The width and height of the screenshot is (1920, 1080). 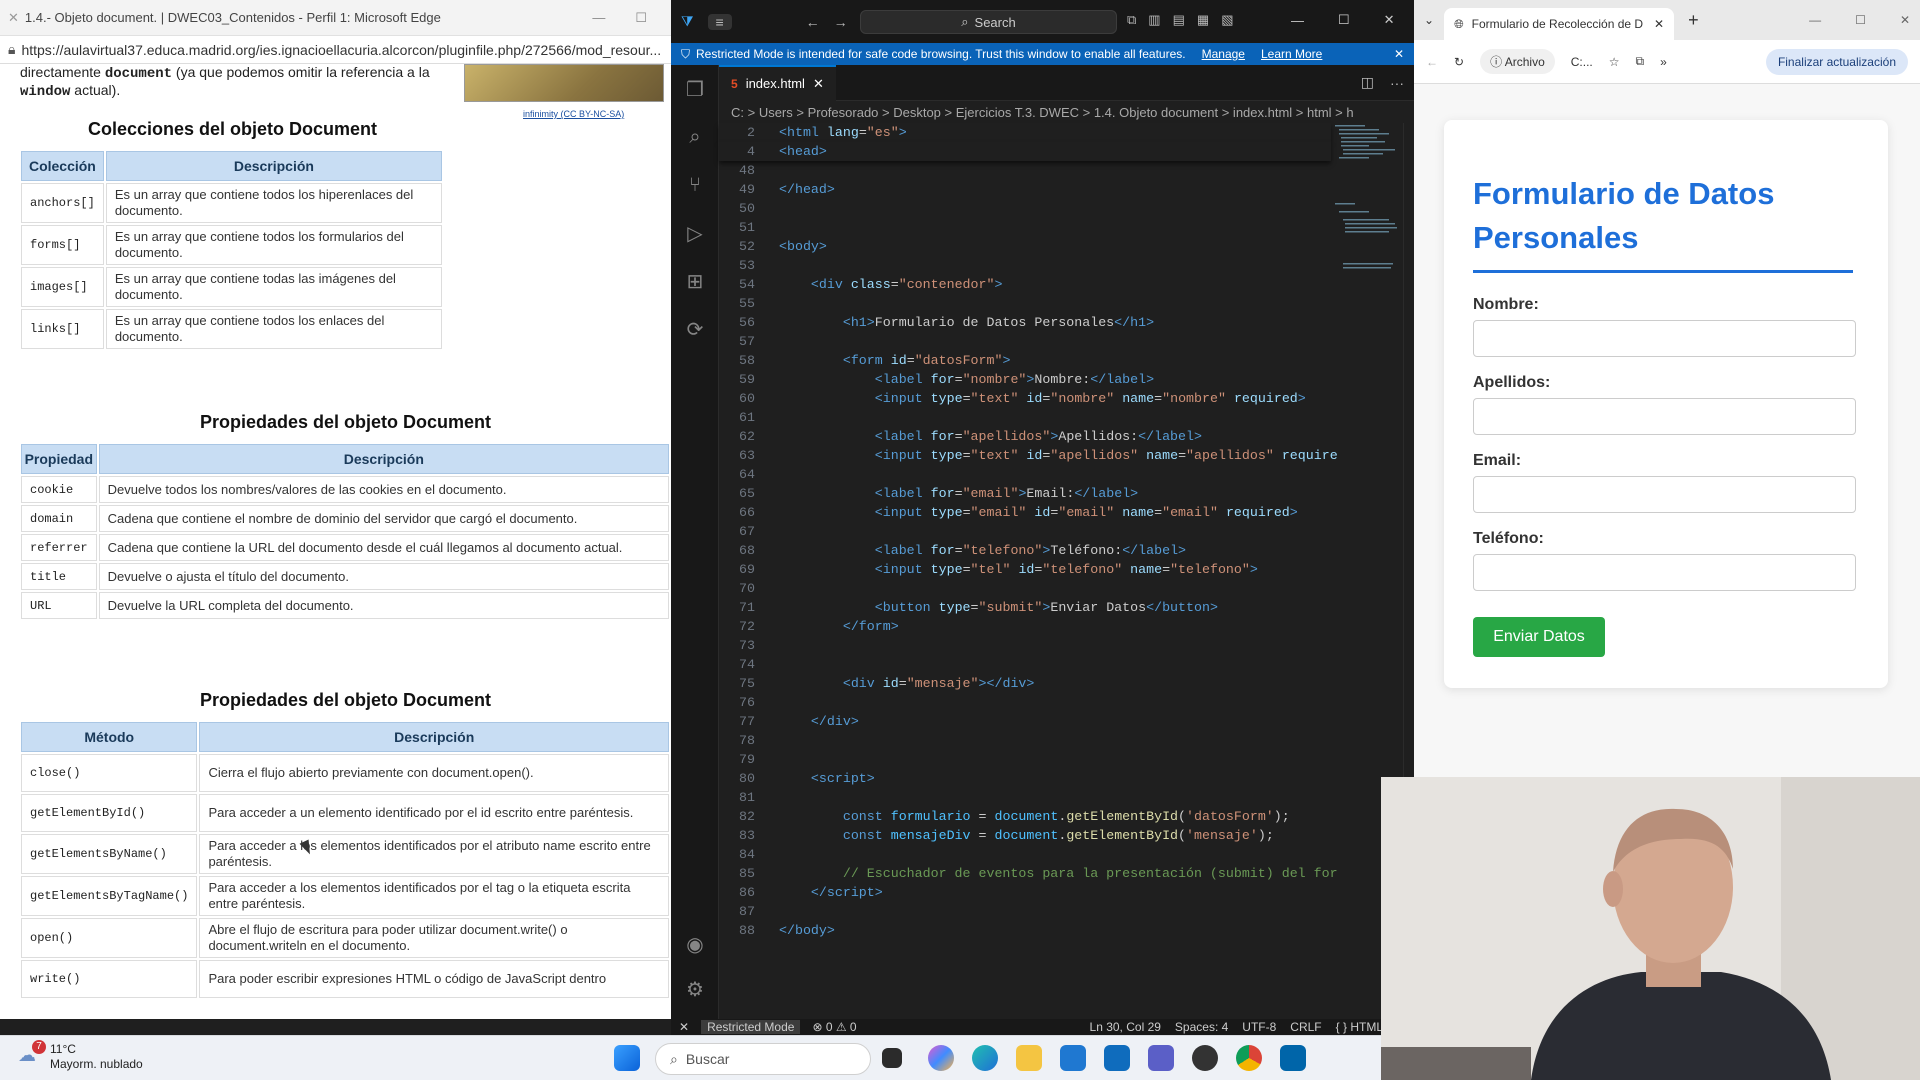 I want to click on command-search: ⌕ Search, so click(x=988, y=22).